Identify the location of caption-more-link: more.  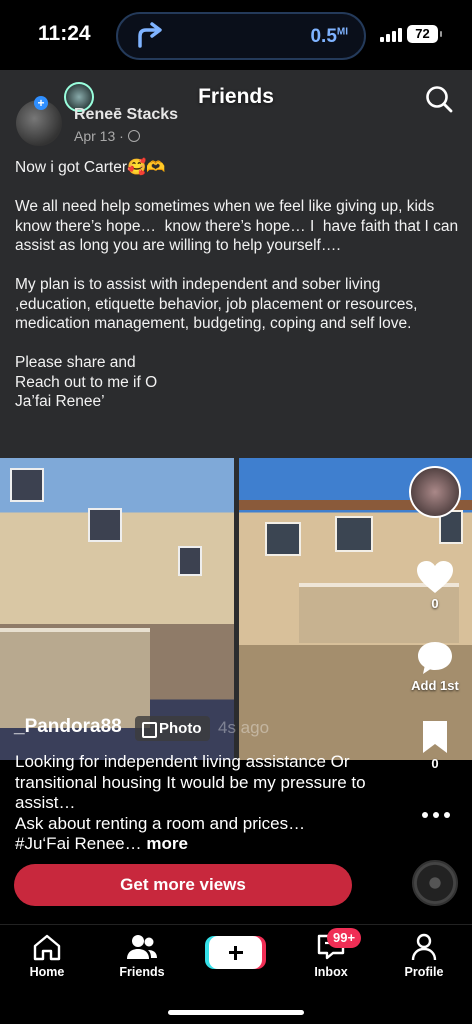
(167, 843).